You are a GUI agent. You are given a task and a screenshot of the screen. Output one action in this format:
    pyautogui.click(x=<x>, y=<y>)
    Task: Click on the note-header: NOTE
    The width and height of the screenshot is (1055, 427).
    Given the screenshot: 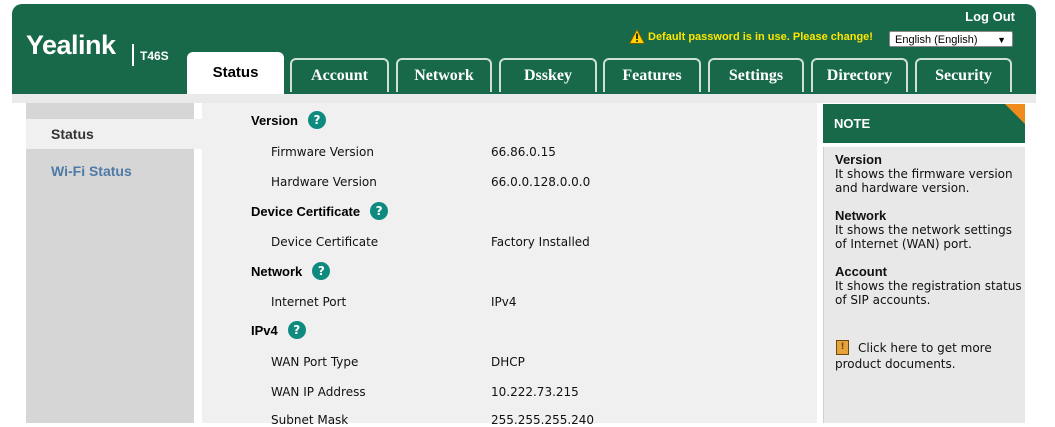 What is the action you would take?
    pyautogui.click(x=924, y=123)
    